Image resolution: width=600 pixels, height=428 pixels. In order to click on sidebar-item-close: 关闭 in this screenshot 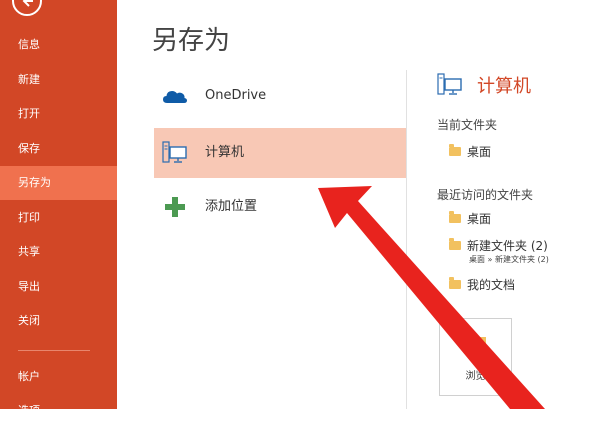, I will do `click(58, 321)`.